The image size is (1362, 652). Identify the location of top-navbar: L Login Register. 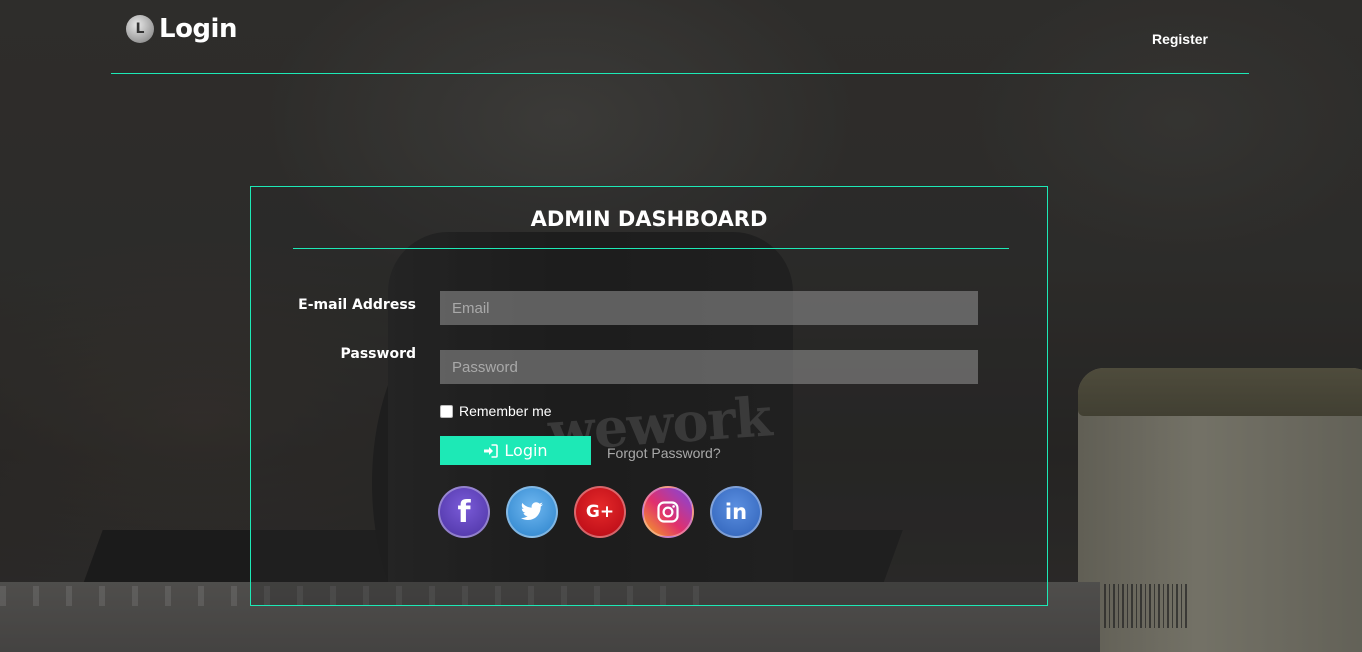
(680, 37).